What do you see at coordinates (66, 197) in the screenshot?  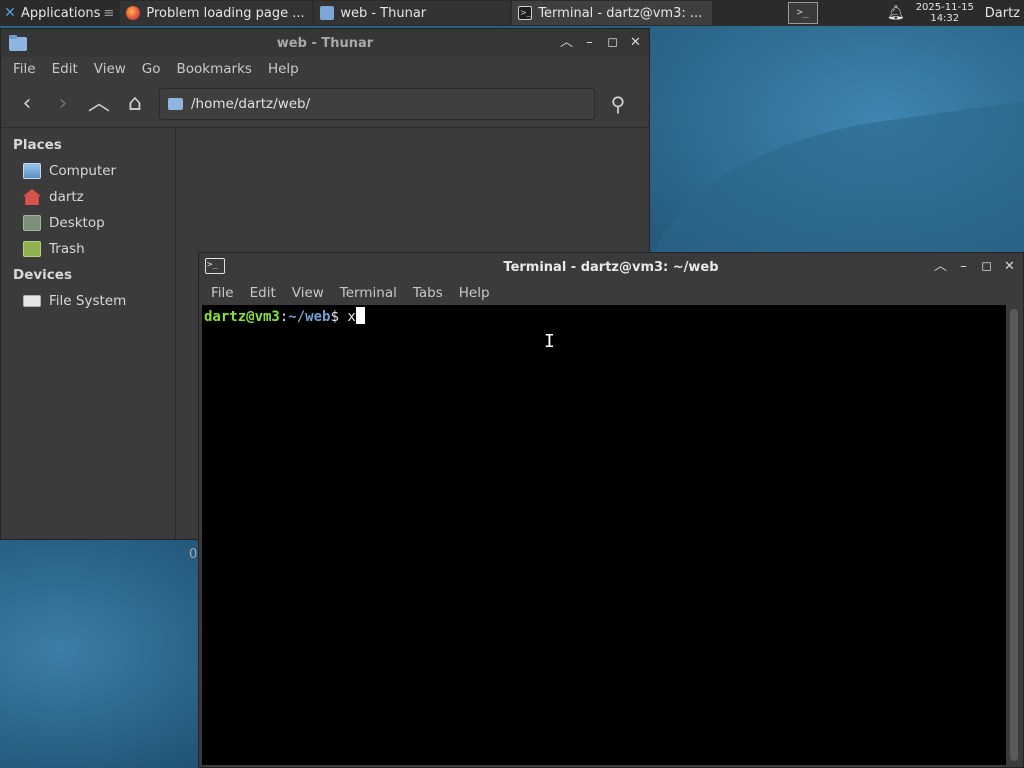 I see `sidebar-item-label: dartz` at bounding box center [66, 197].